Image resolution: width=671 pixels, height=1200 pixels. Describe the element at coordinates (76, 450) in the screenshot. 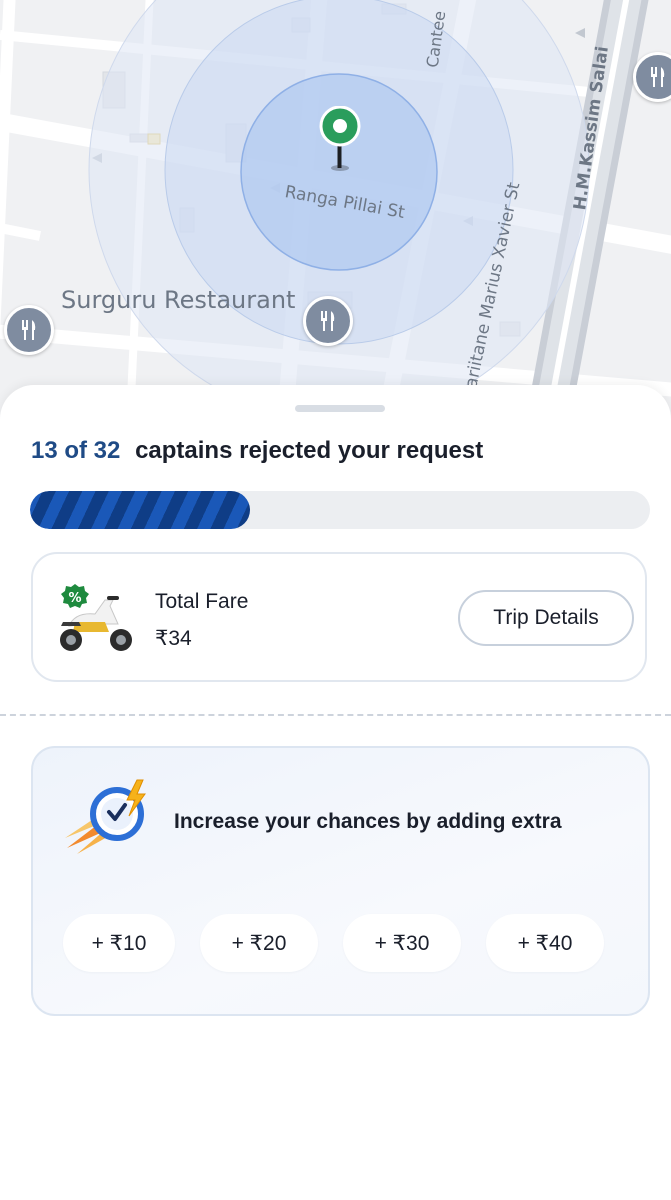

I see `rejected-count: 13 of 32` at that location.